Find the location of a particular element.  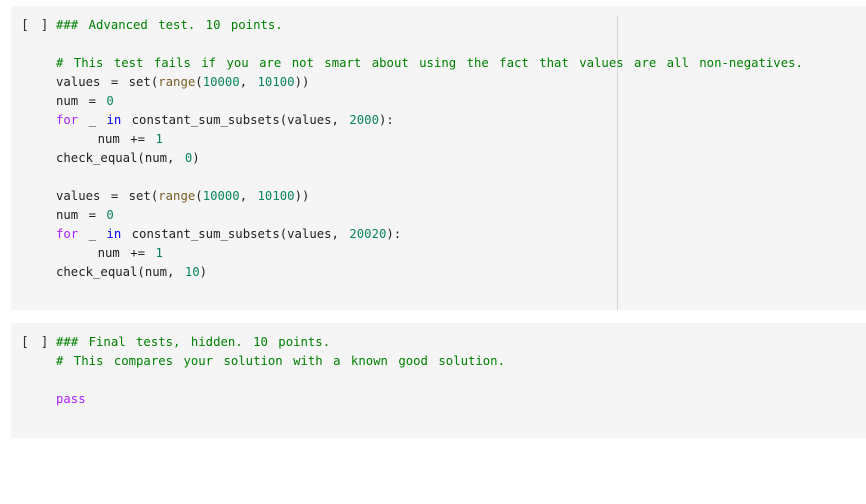

code-token: 20020 is located at coordinates (368, 234).